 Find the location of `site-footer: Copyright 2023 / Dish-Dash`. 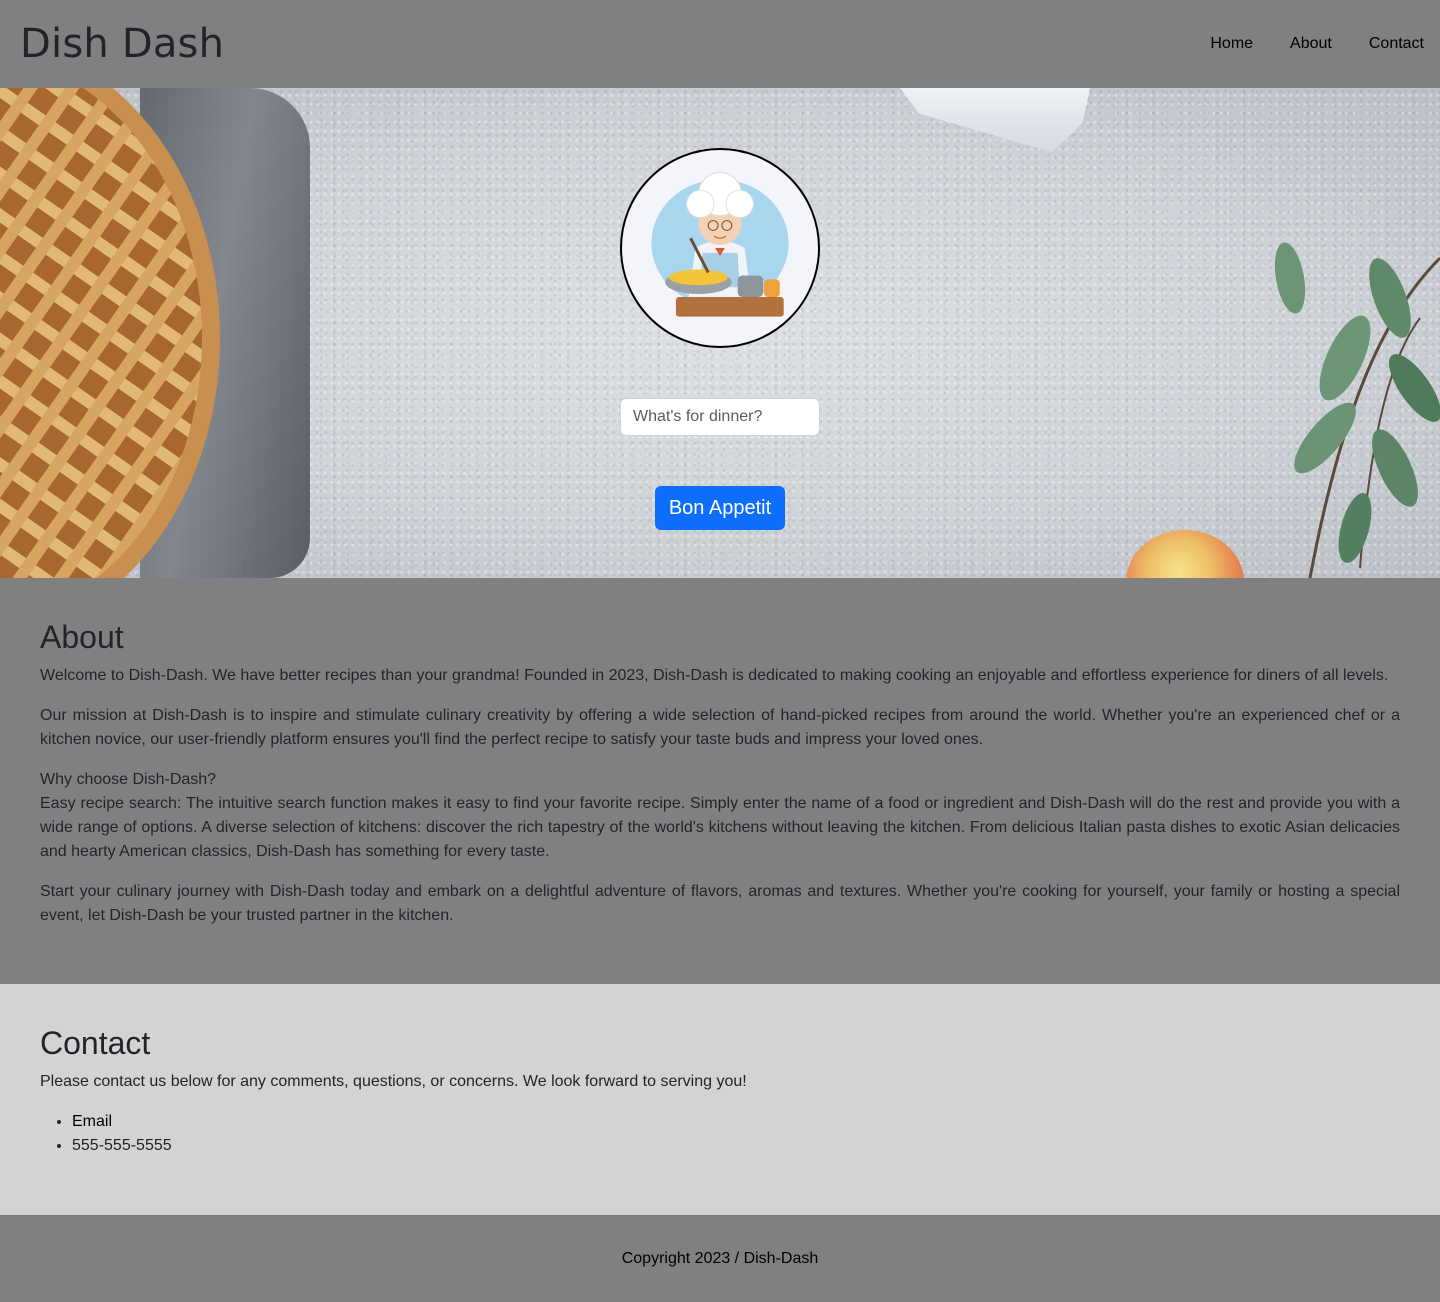

site-footer: Copyright 2023 / Dish-Dash is located at coordinates (720, 1258).